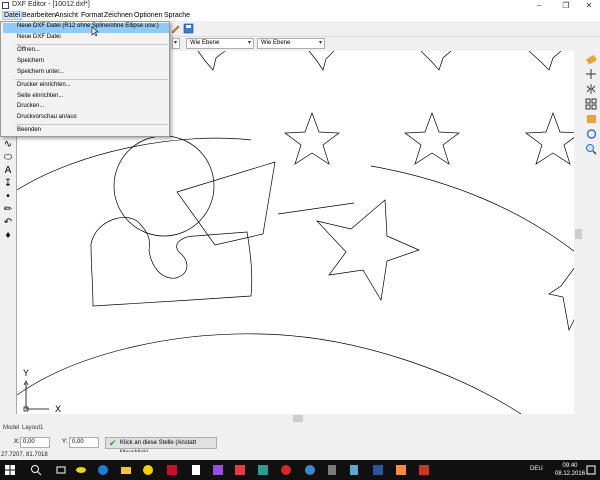 This screenshot has width=600, height=480. What do you see at coordinates (591, 104) in the screenshot?
I see `array-icon` at bounding box center [591, 104].